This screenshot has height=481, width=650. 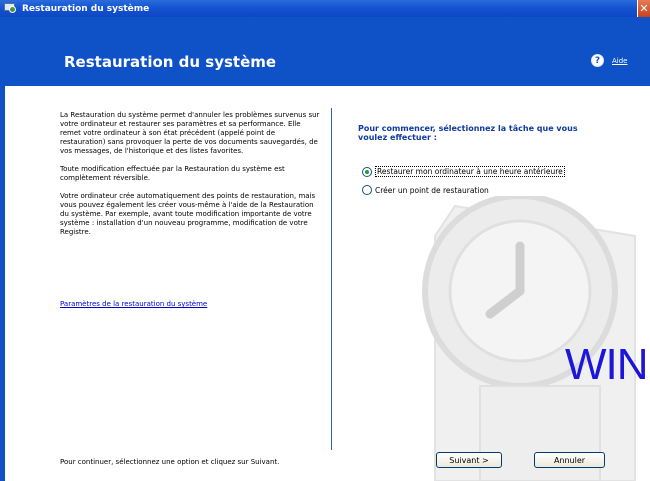 I want to click on window-title: Restauration du système, so click(x=86, y=8).